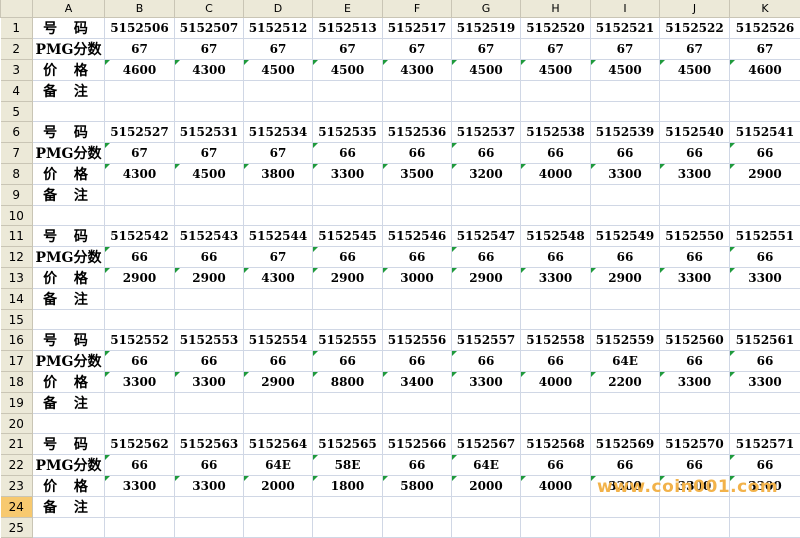  Describe the element at coordinates (140, 340) in the screenshot. I see `number-cell: 5152552` at that location.